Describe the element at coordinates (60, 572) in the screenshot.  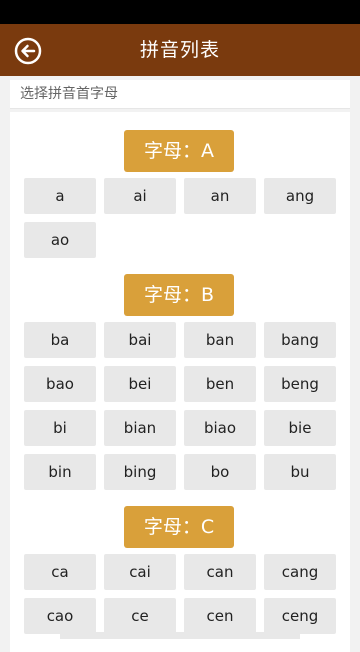
I see `pinyin-chip: ca` at that location.